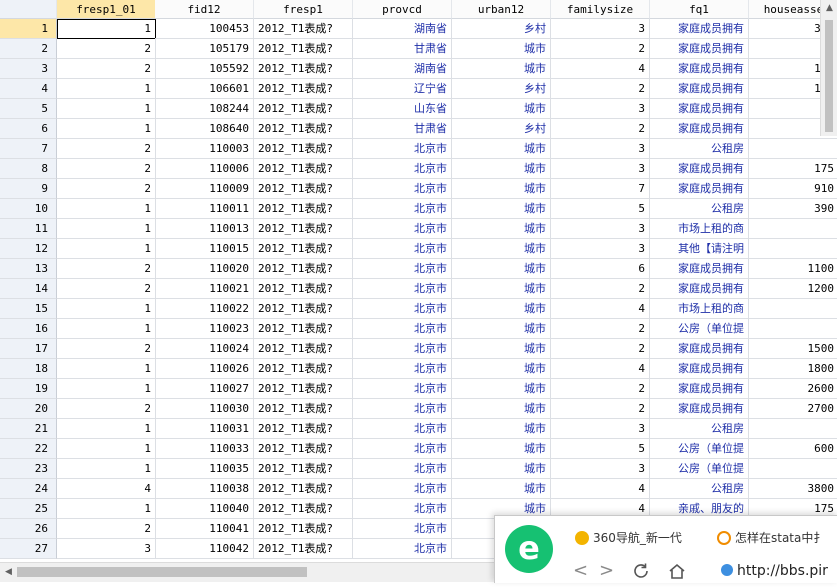 This screenshot has width=837, height=588. Describe the element at coordinates (501, 9) in the screenshot. I see `column-header-urban12: urban12` at that location.